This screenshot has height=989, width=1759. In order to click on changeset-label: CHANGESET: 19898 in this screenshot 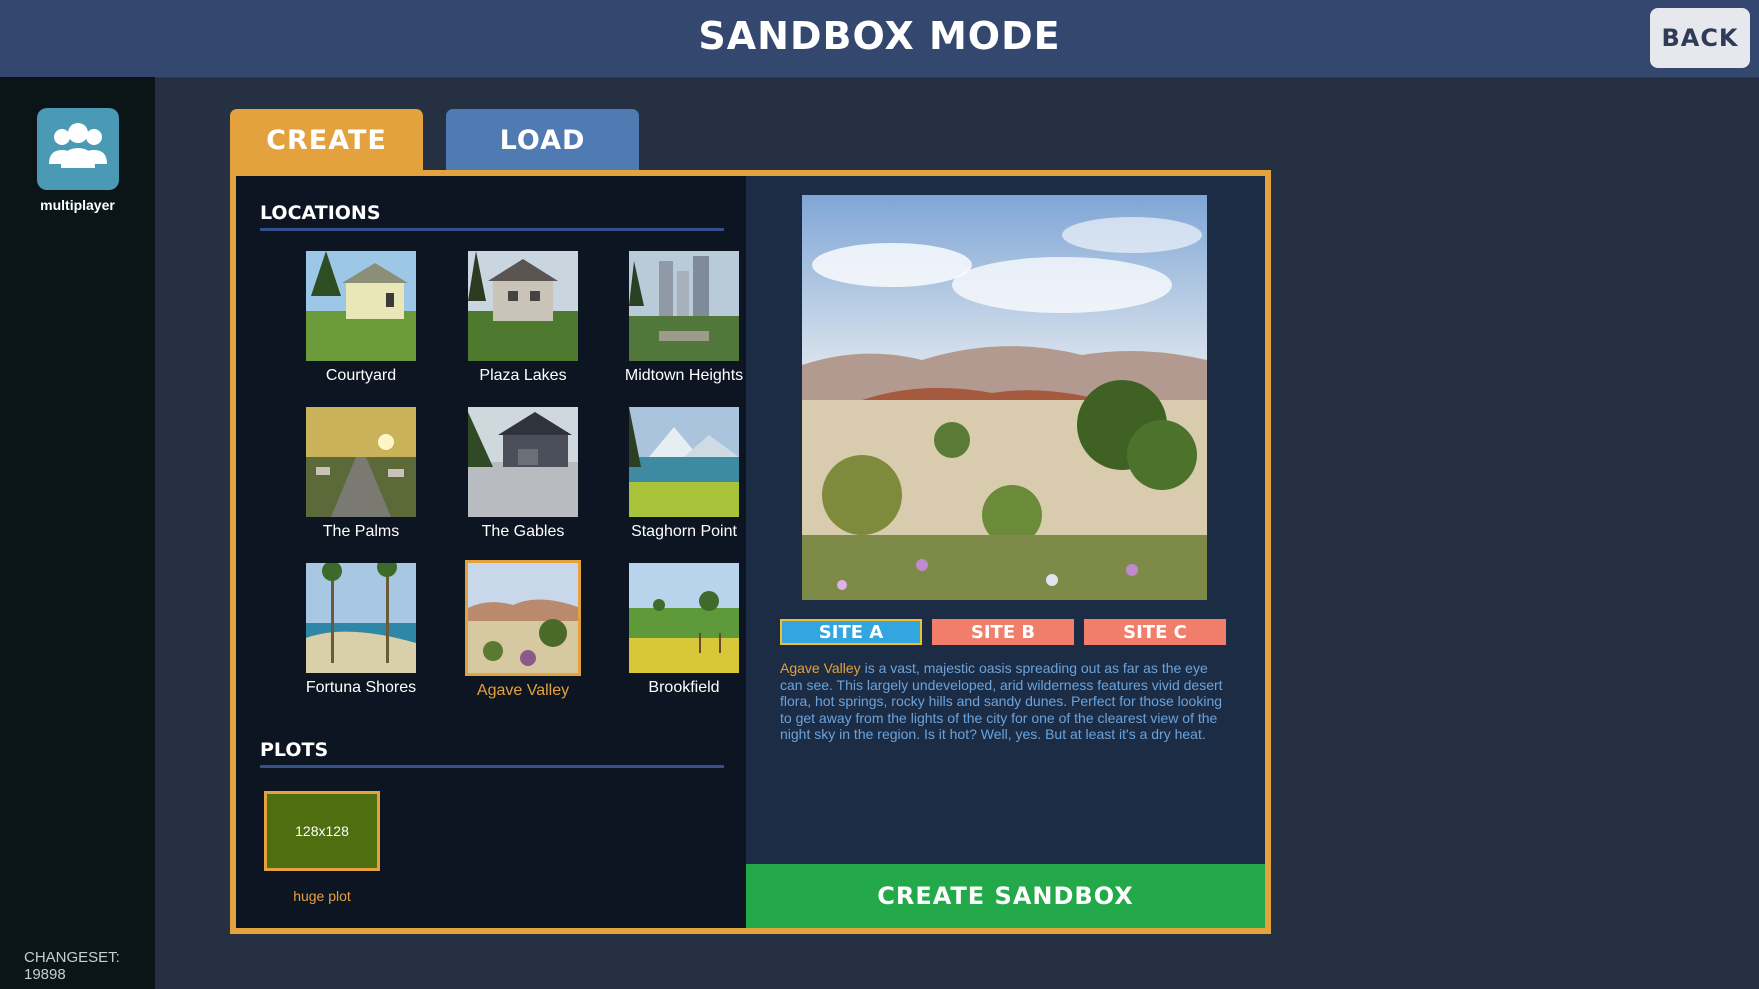, I will do `click(72, 966)`.